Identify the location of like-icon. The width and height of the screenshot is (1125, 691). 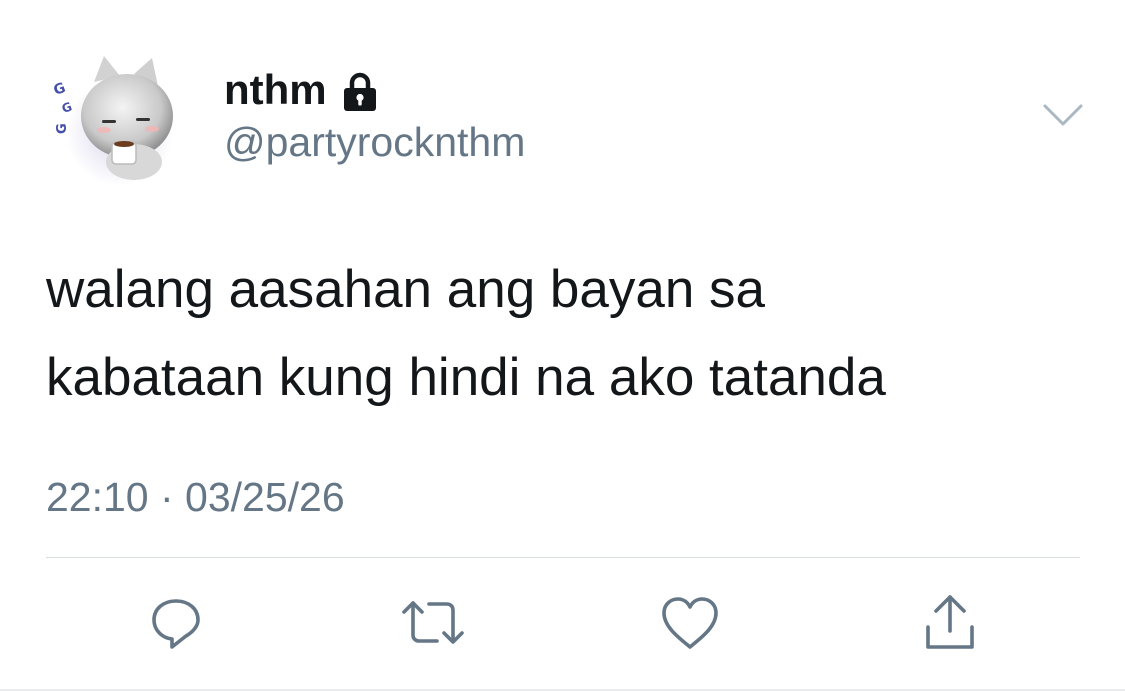
(690, 623).